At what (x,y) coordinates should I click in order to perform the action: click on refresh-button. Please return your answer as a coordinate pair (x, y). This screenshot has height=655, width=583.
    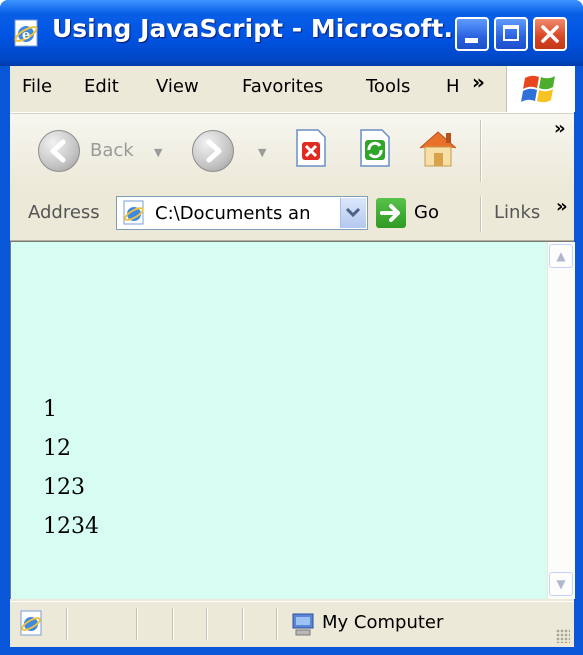
    Looking at the image, I should click on (375, 148).